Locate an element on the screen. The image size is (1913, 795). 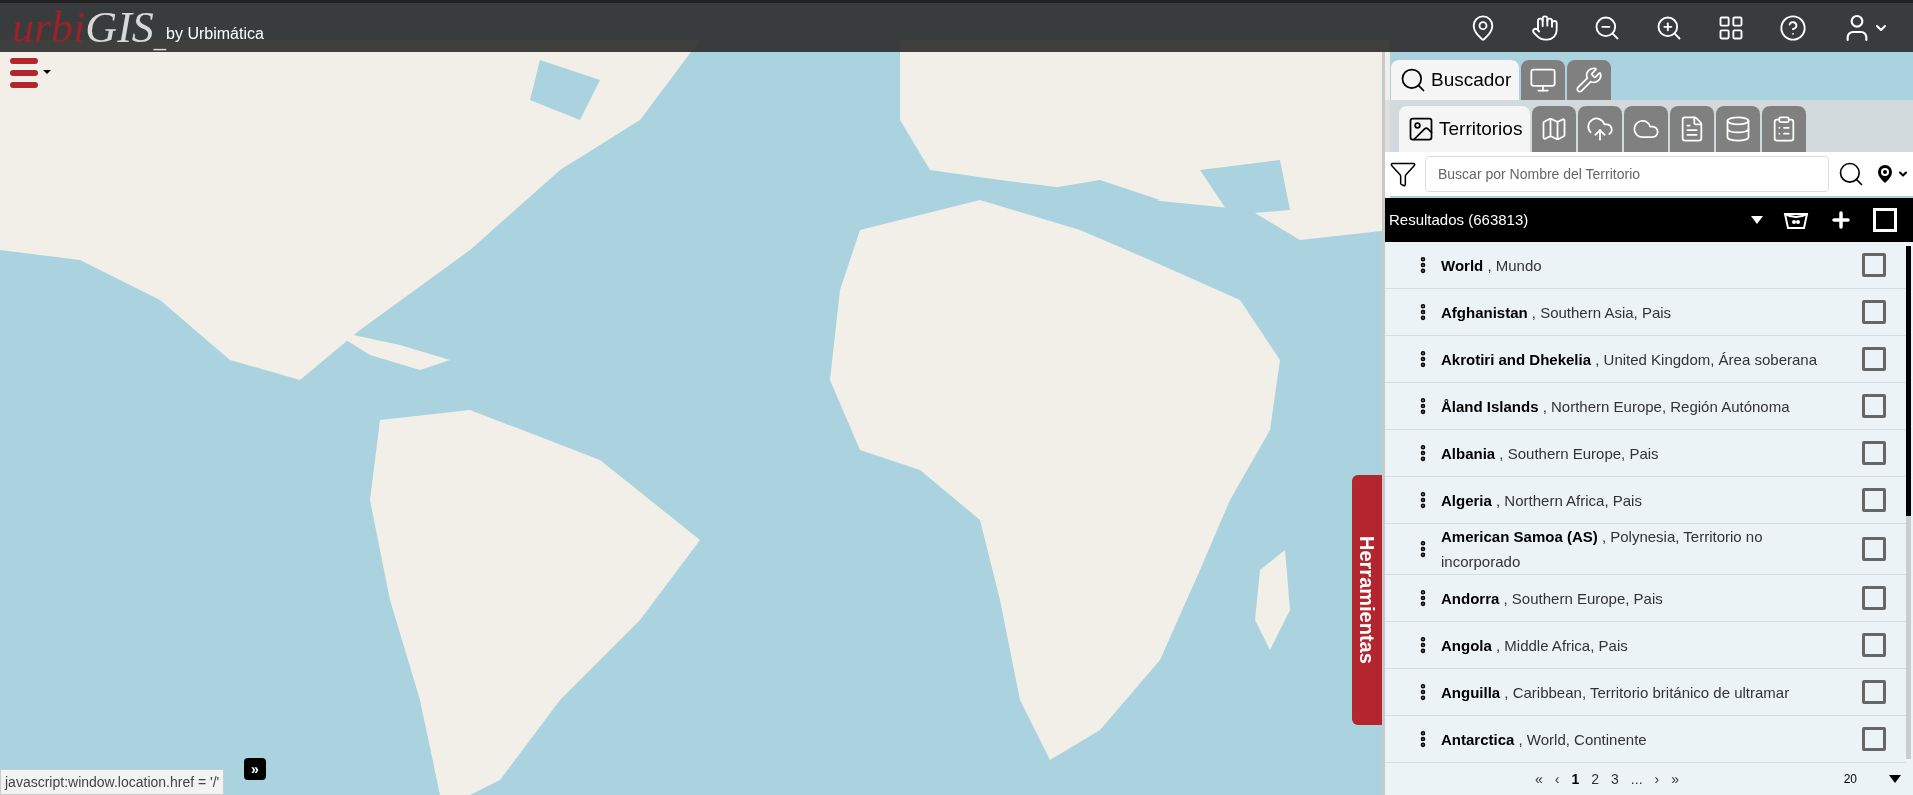
attribution-toggle: » is located at coordinates (255, 769).